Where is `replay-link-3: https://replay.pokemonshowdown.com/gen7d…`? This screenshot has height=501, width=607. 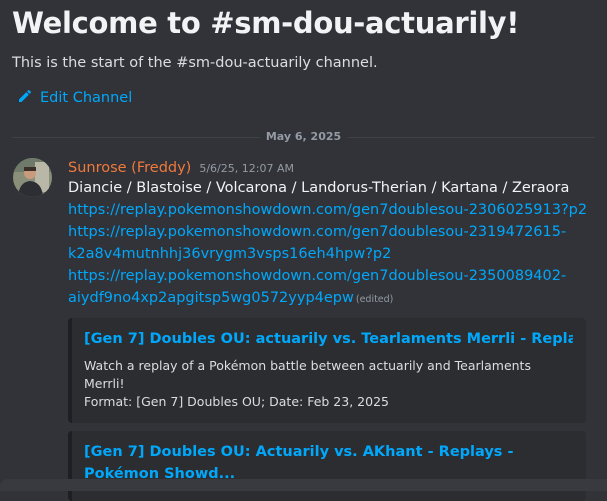
replay-link-3: https://replay.pokemonshowdown.com/gen7d… is located at coordinates (333, 276).